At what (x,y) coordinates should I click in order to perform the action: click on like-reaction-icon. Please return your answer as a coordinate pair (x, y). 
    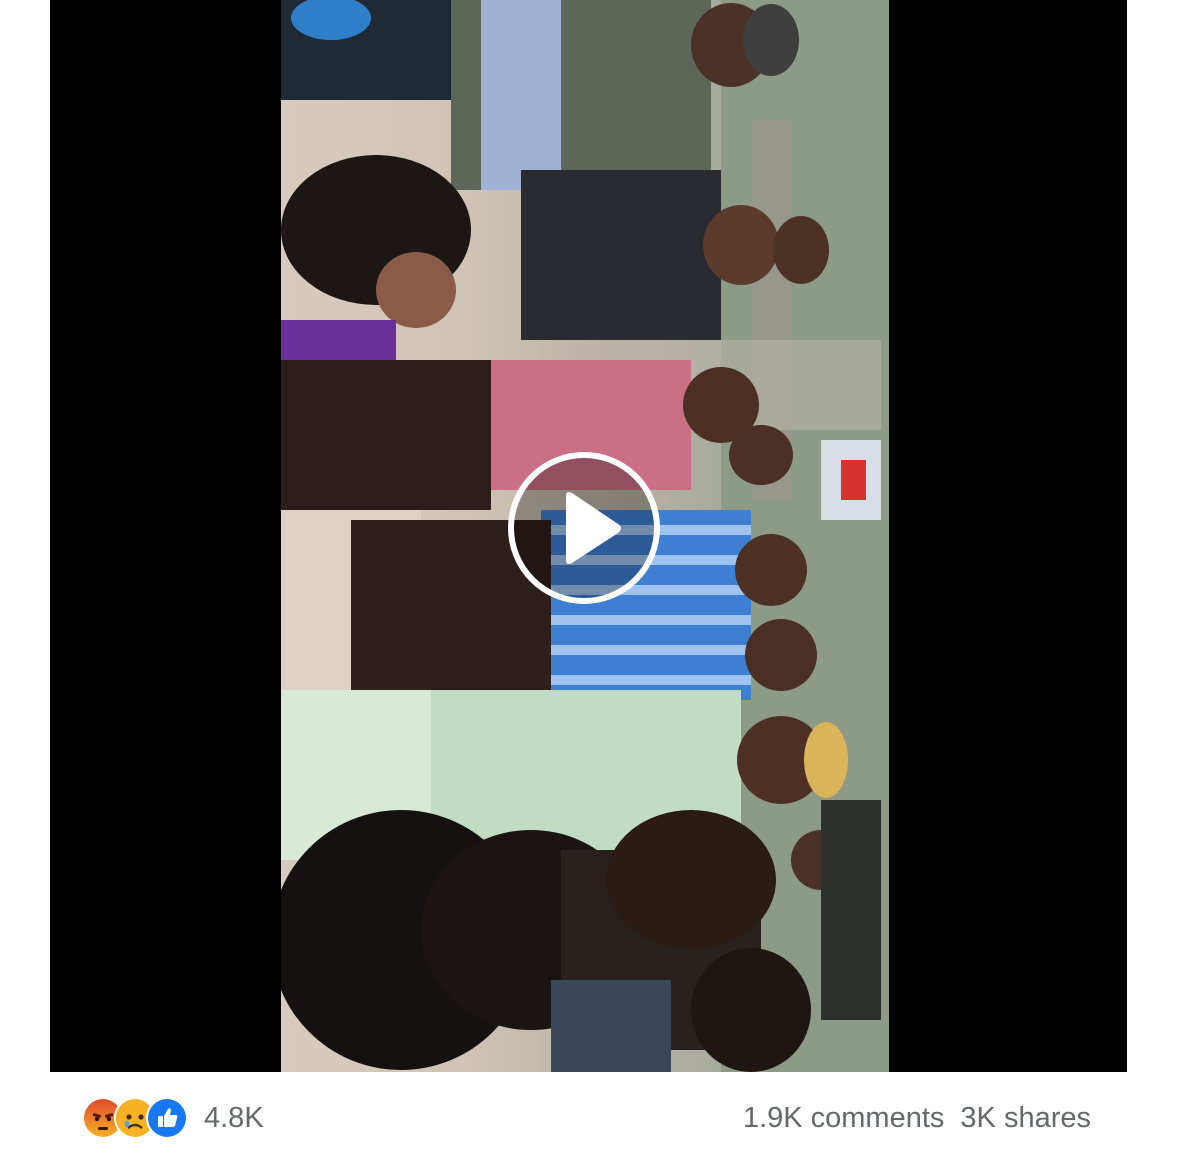
    Looking at the image, I should click on (167, 1118).